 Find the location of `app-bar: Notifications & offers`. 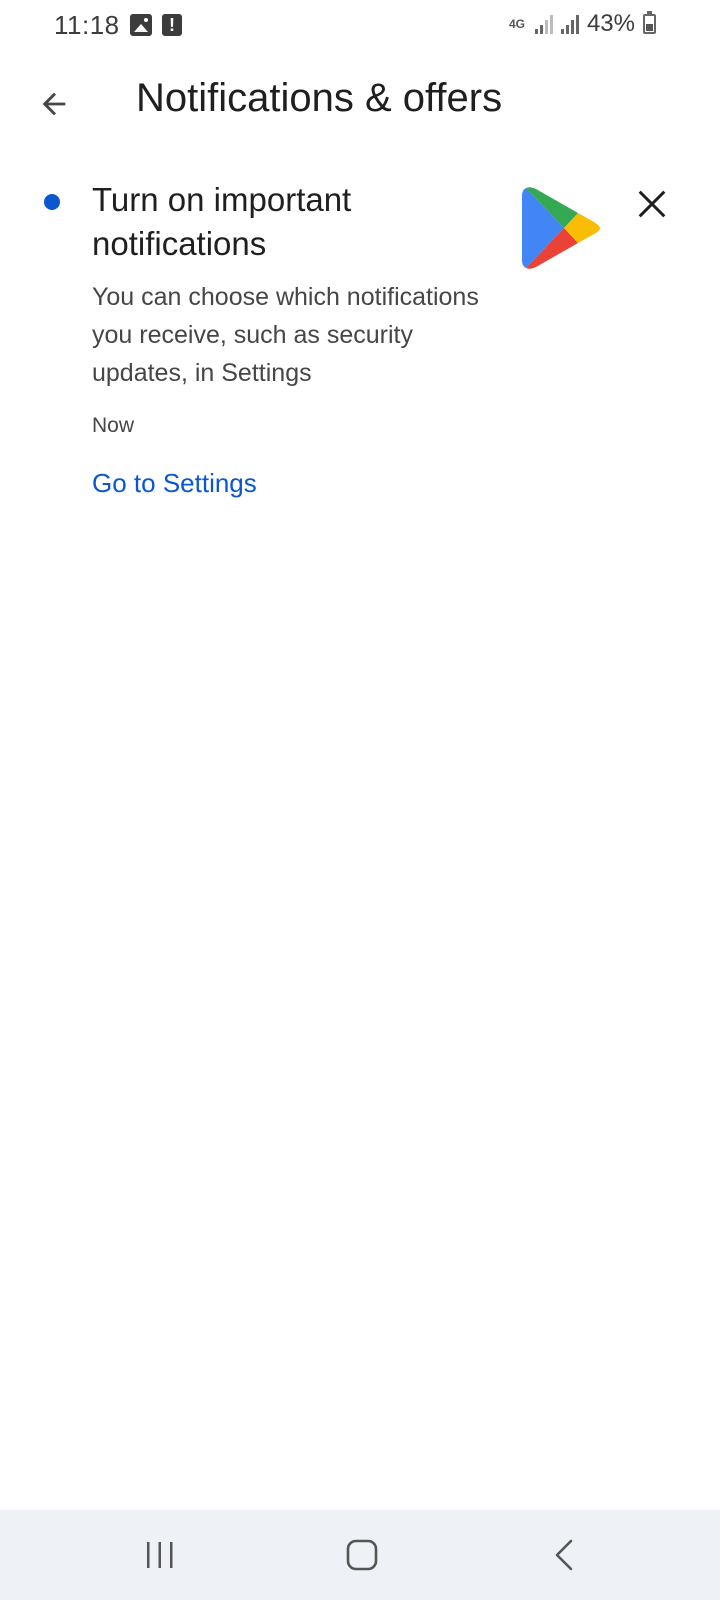

app-bar: Notifications & offers is located at coordinates (360, 102).